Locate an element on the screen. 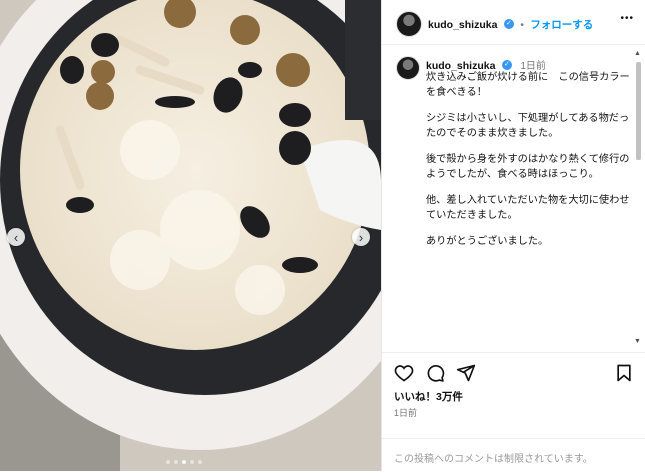 The width and height of the screenshot is (645, 473). bookmark-icon is located at coordinates (624, 373).